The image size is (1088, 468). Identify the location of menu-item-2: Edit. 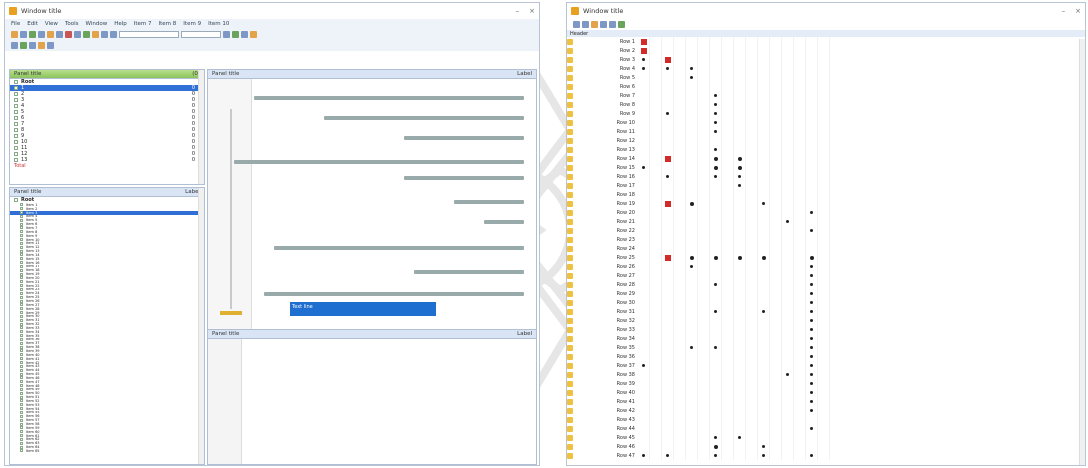
(32, 24).